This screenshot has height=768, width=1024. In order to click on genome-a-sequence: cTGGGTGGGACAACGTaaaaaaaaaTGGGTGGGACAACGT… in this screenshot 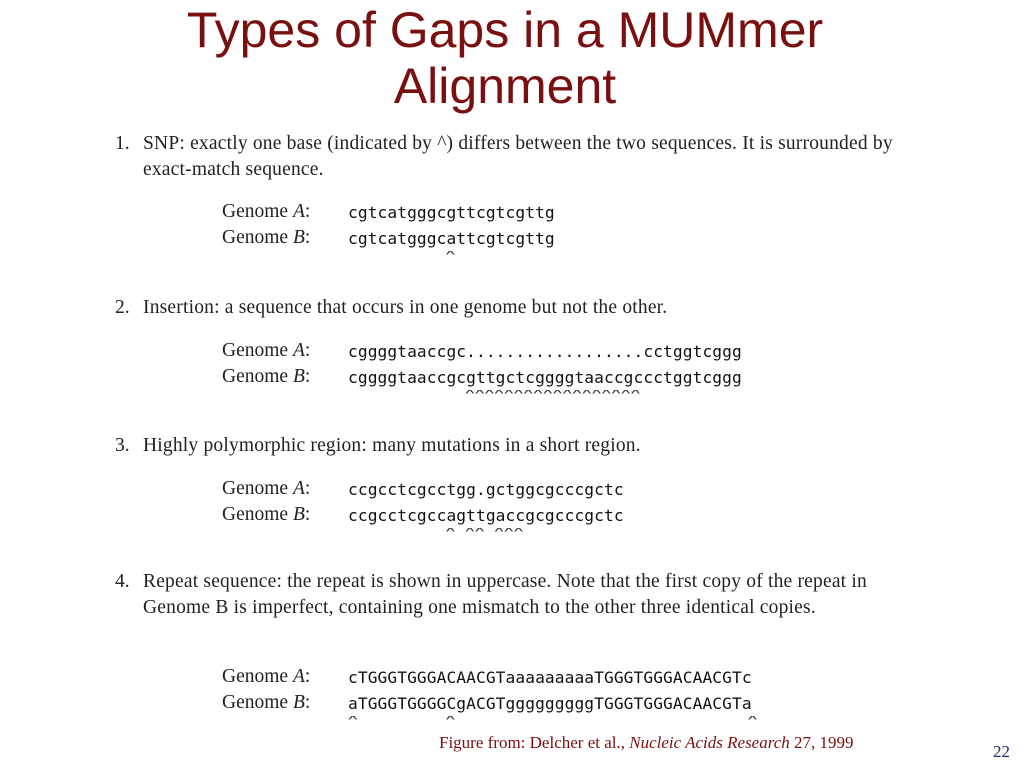, I will do `click(550, 677)`.